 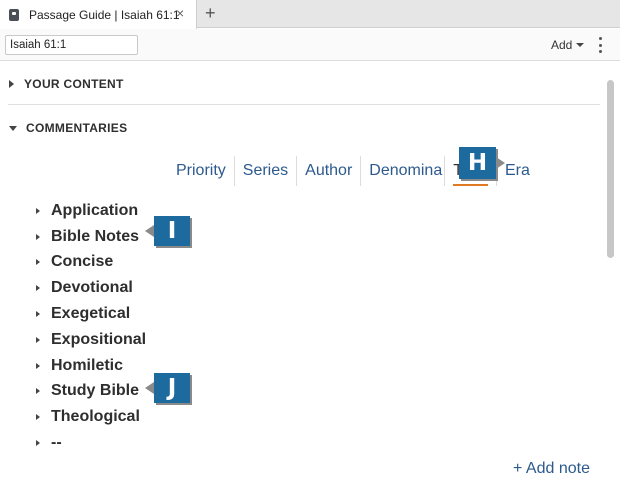 What do you see at coordinates (87, 365) in the screenshot?
I see `list-item-label: Homiletic` at bounding box center [87, 365].